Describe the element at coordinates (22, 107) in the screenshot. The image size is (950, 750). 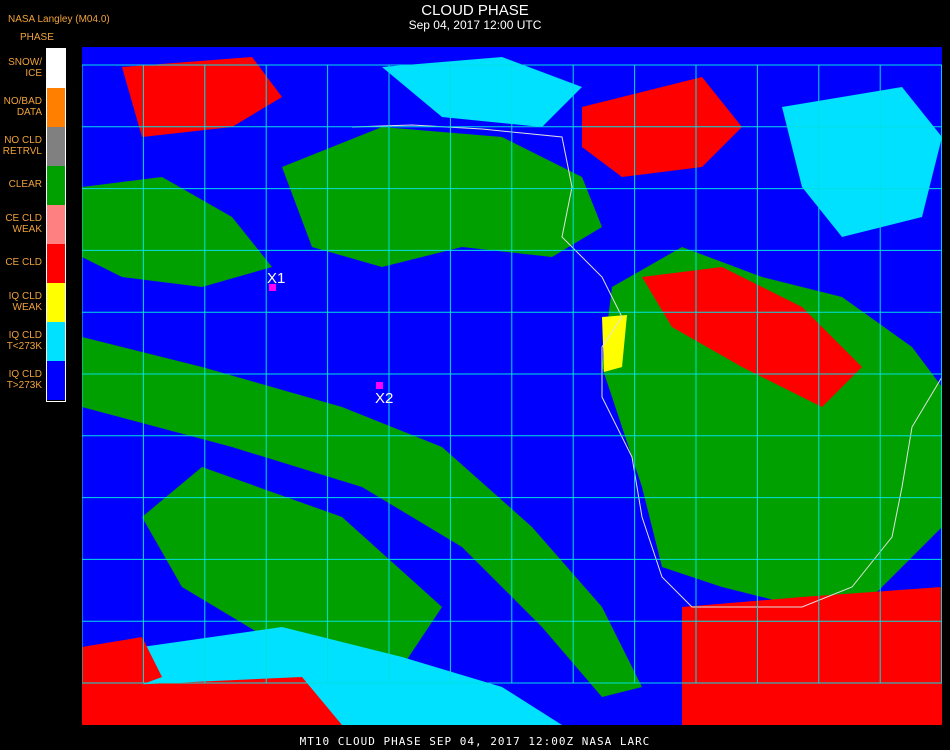
I see `legend-label: NO/BAD DATA` at that location.